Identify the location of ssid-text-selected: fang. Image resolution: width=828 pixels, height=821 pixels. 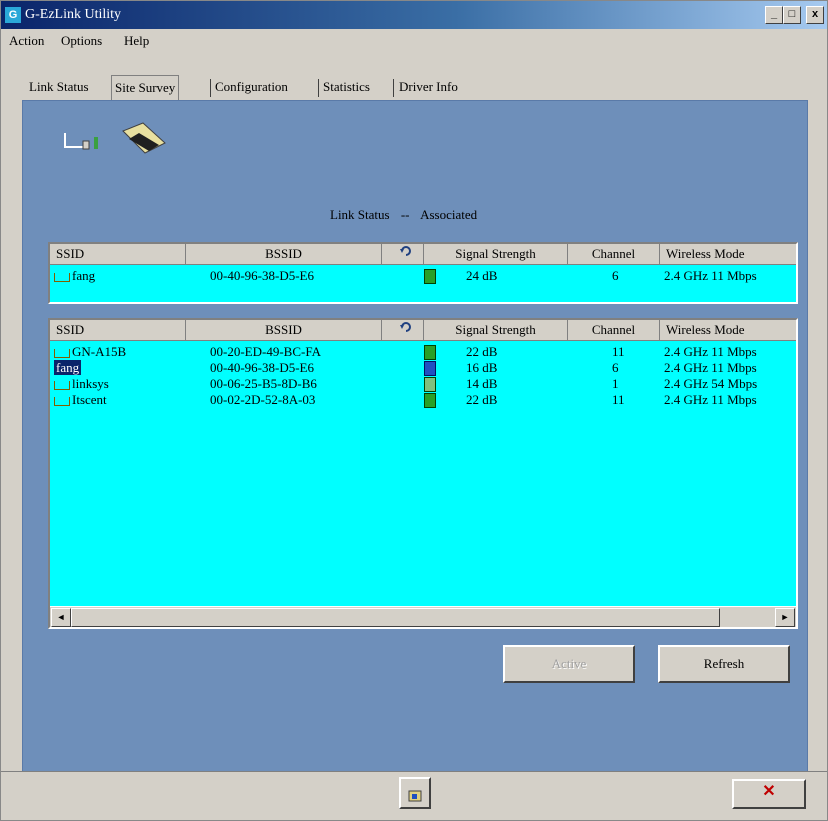
(68, 367).